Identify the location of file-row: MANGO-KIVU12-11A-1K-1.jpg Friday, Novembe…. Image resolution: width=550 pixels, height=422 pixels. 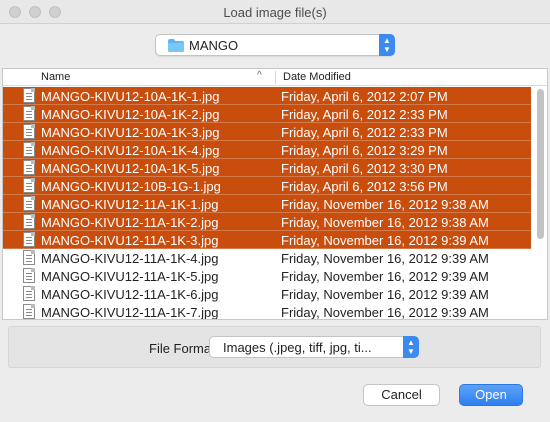
(267, 204).